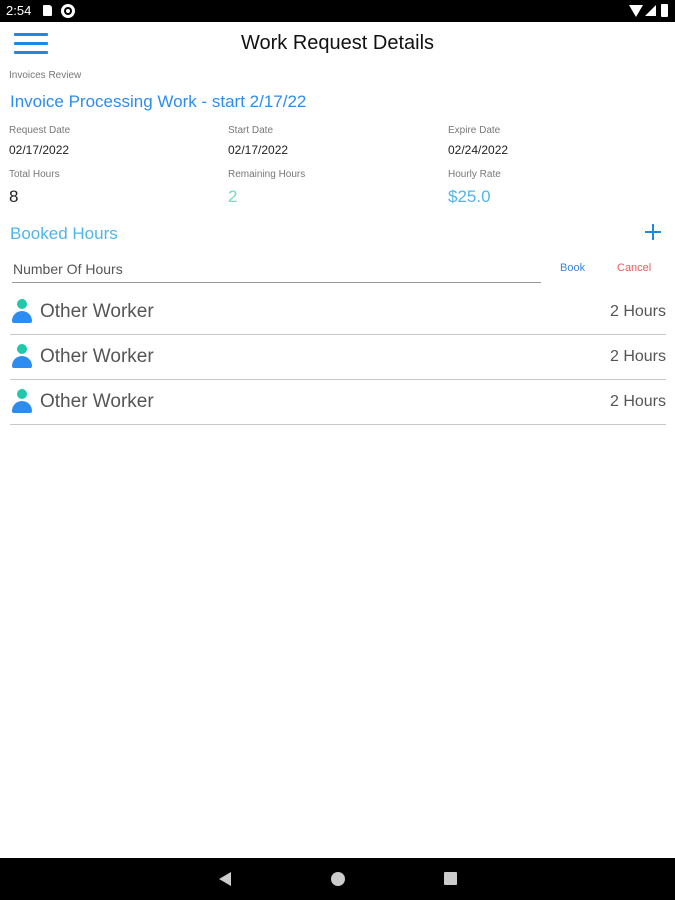 The image size is (675, 900). What do you see at coordinates (251, 130) in the screenshot?
I see `start-date-label: Start Date` at bounding box center [251, 130].